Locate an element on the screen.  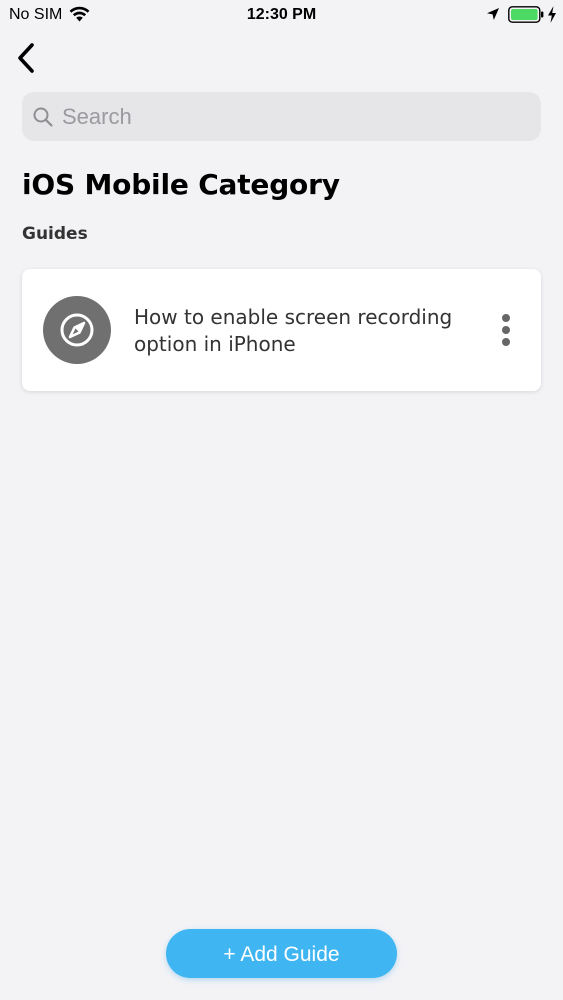
more-options-button is located at coordinates (506, 330).